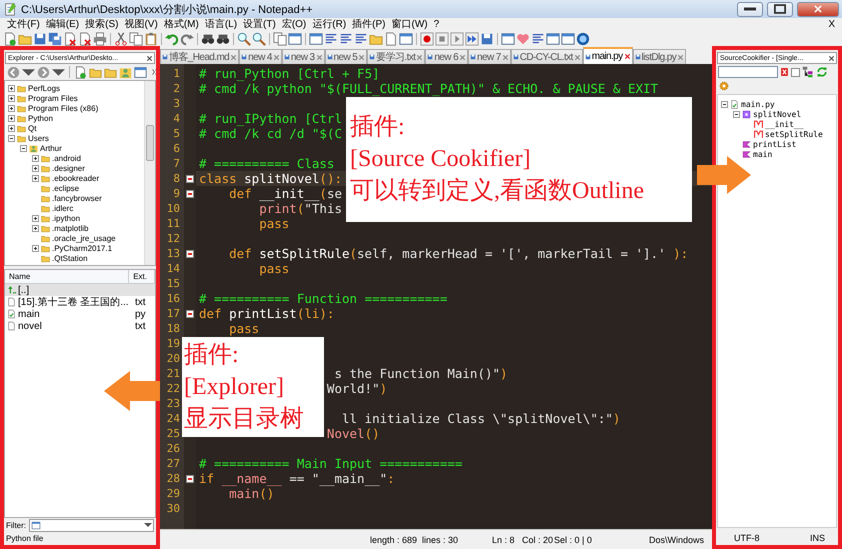 The height and width of the screenshot is (549, 842). I want to click on column-header: Ext., so click(142, 276).